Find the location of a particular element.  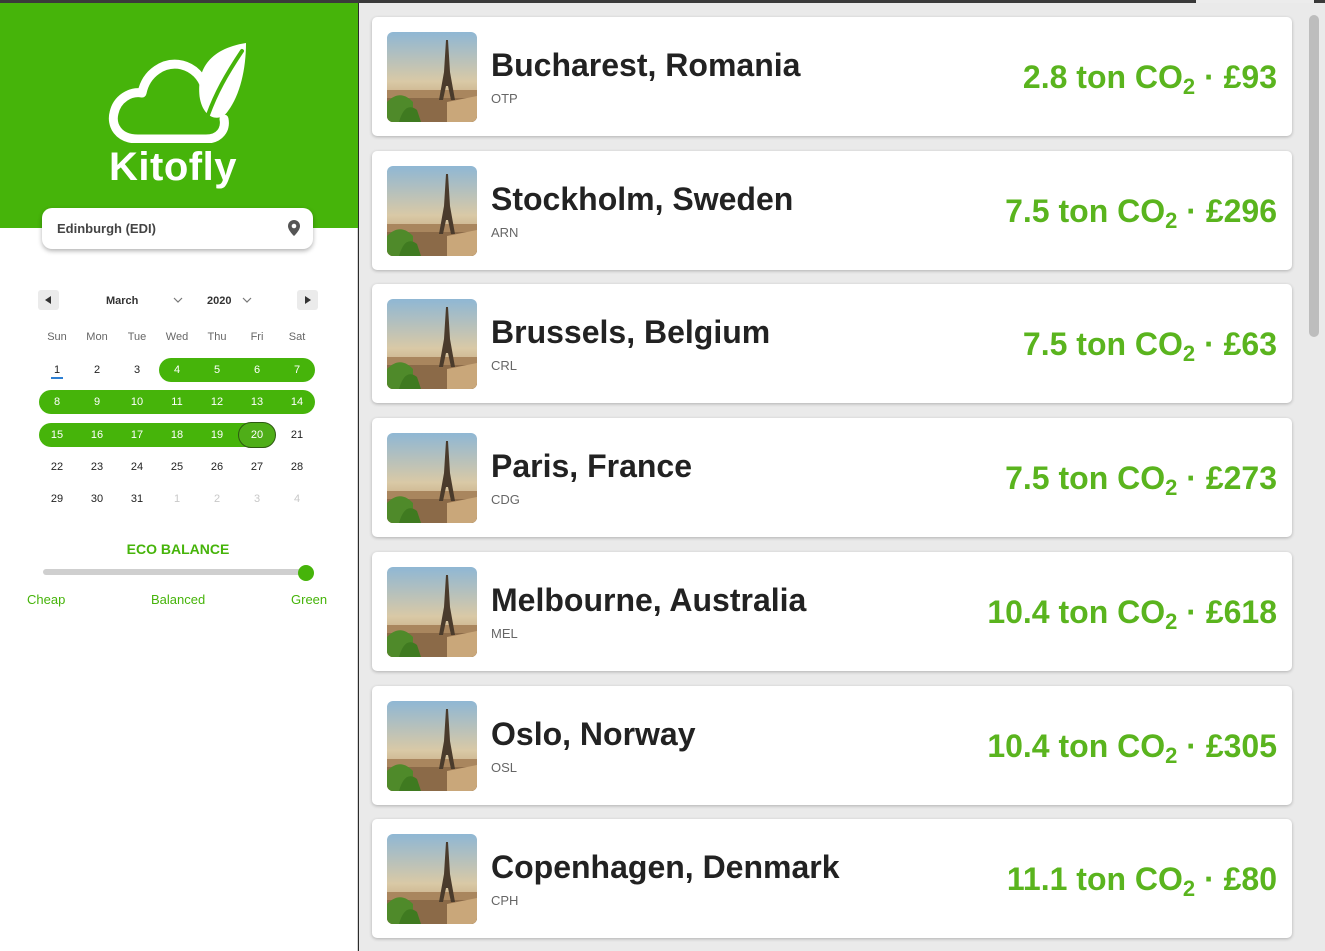

price-value: £63 is located at coordinates (1250, 344).